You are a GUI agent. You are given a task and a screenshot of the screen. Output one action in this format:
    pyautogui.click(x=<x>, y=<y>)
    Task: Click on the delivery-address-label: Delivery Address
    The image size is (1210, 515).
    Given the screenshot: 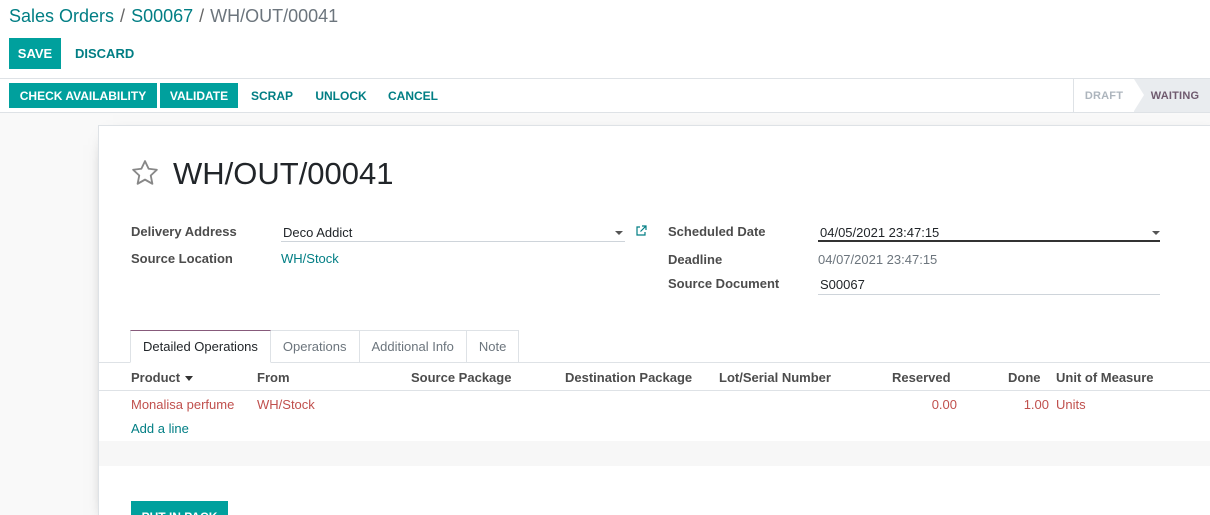 What is the action you would take?
    pyautogui.click(x=184, y=231)
    